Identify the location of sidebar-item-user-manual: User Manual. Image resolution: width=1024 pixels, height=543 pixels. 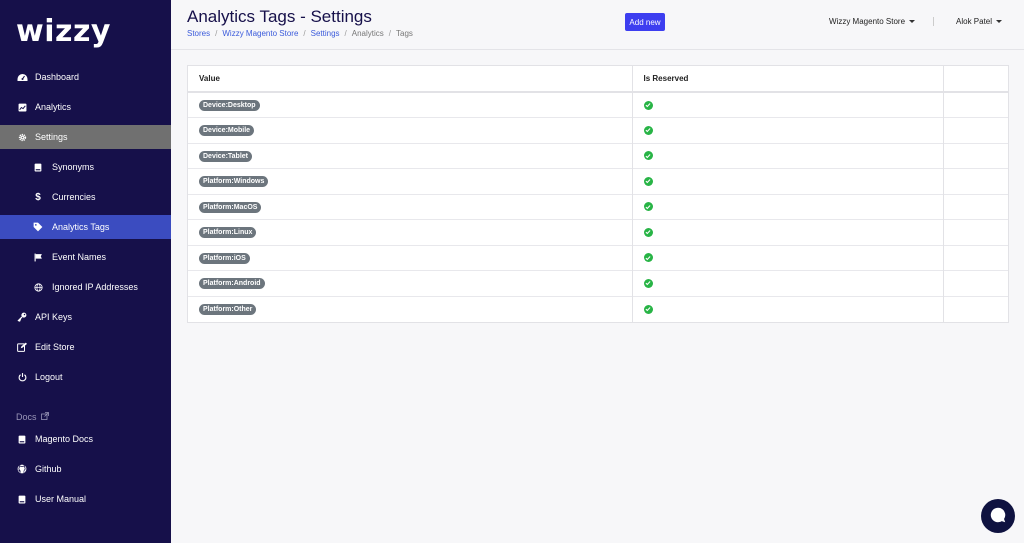
(85, 499).